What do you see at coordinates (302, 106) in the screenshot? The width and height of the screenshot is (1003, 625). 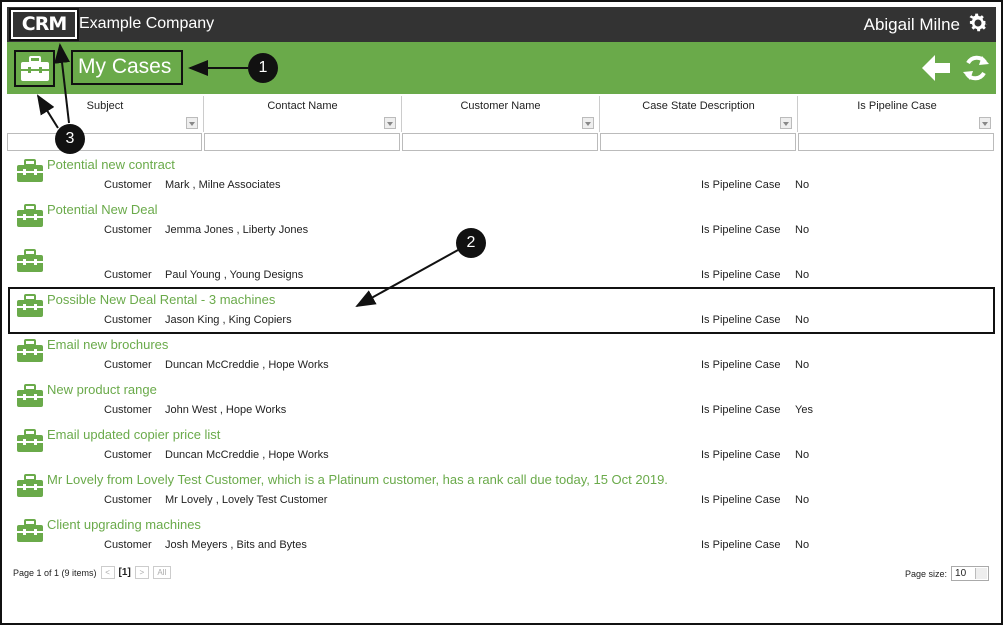 I see `column-label: Contact Name` at bounding box center [302, 106].